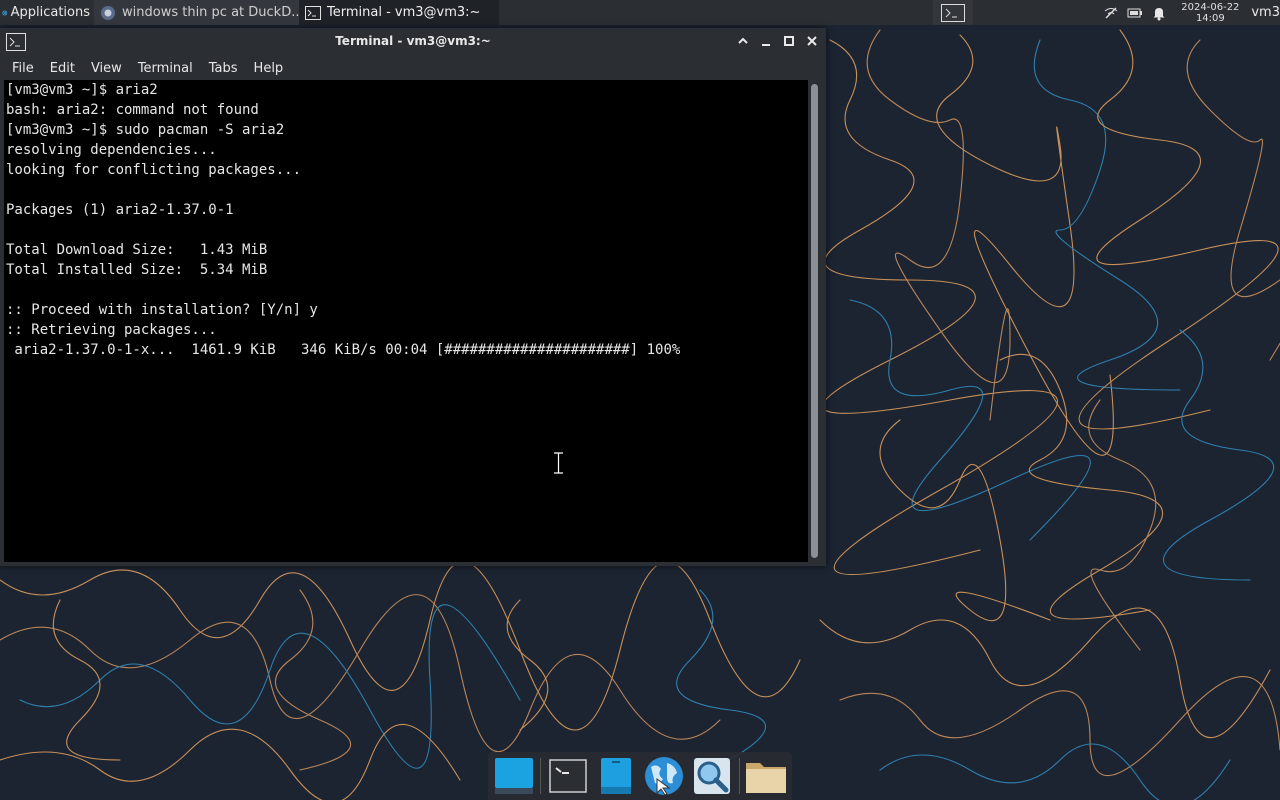  Describe the element at coordinates (137, 270) in the screenshot. I see `terminal-line: Total Installed Size: 5.34 MiB` at that location.